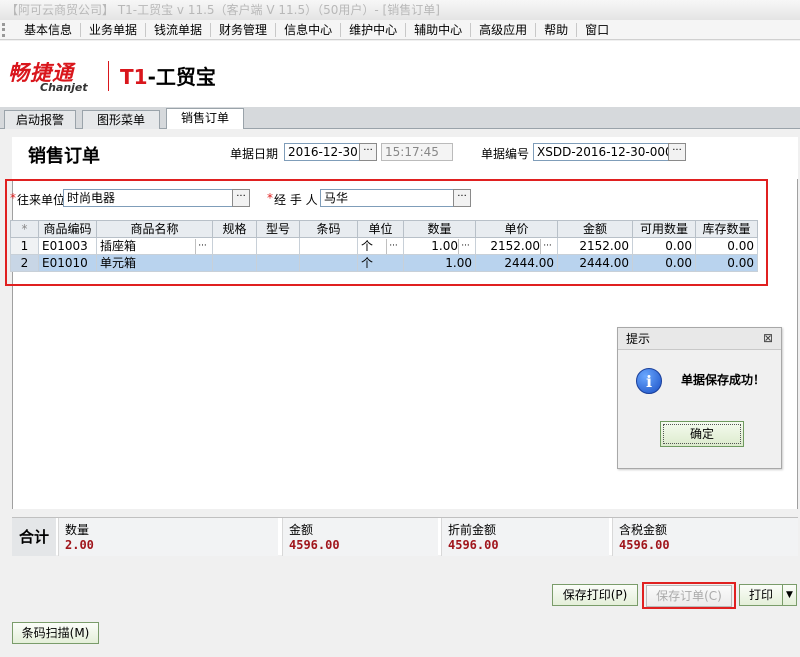 The width and height of the screenshot is (800, 657). I want to click on menu-aux-center: 辅助中心, so click(439, 29).